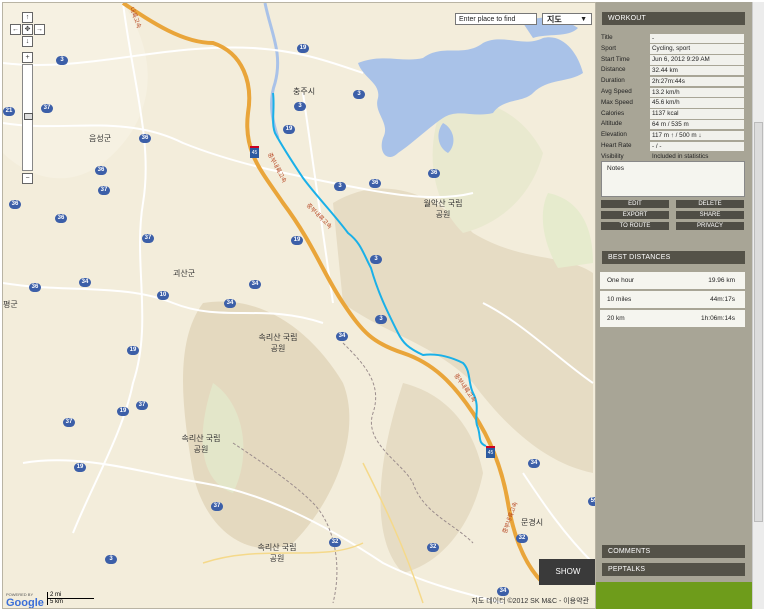 The image size is (764, 611). Describe the element at coordinates (672, 38) in the screenshot. I see `stat-row: Title -` at that location.